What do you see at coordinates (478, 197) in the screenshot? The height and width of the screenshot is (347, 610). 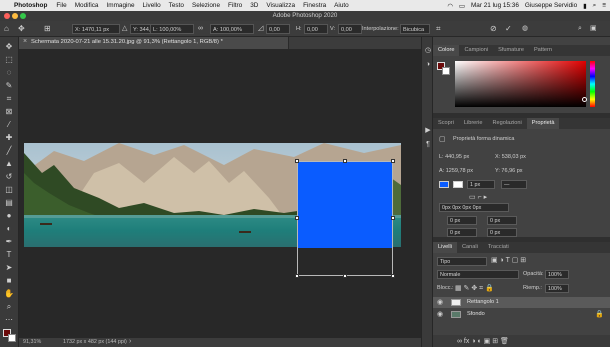 I see `stroke-align-icon: ▭ ⌐ ▸` at bounding box center [478, 197].